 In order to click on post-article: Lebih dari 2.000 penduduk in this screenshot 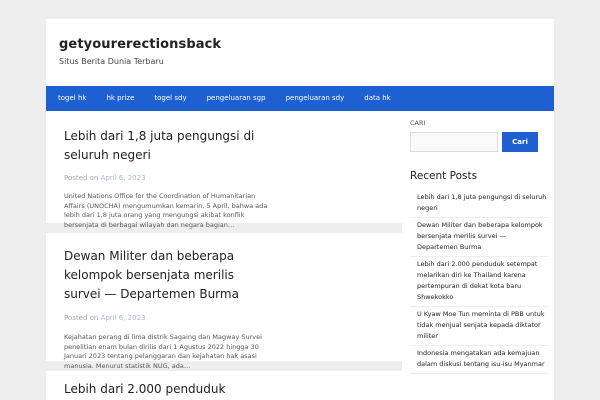, I will do `click(224, 385)`.